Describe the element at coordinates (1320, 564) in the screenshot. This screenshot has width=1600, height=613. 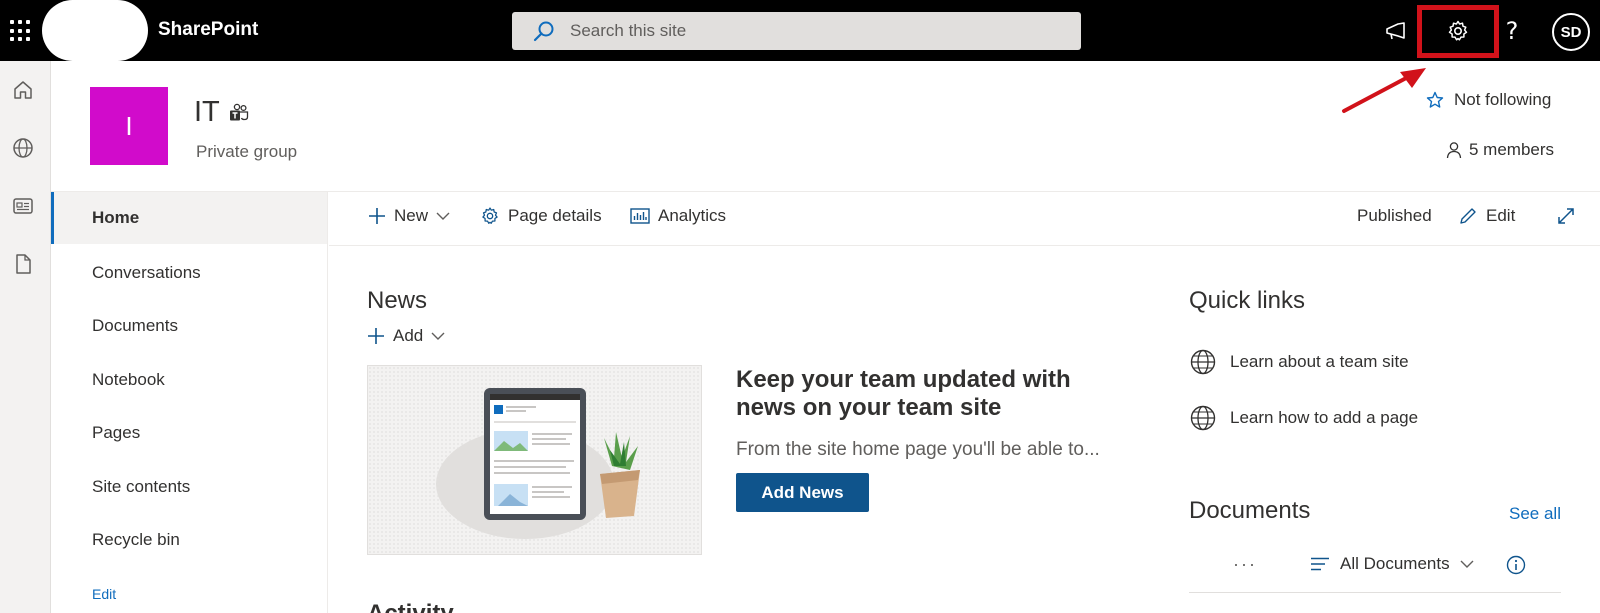
I see `list-view-icon` at that location.